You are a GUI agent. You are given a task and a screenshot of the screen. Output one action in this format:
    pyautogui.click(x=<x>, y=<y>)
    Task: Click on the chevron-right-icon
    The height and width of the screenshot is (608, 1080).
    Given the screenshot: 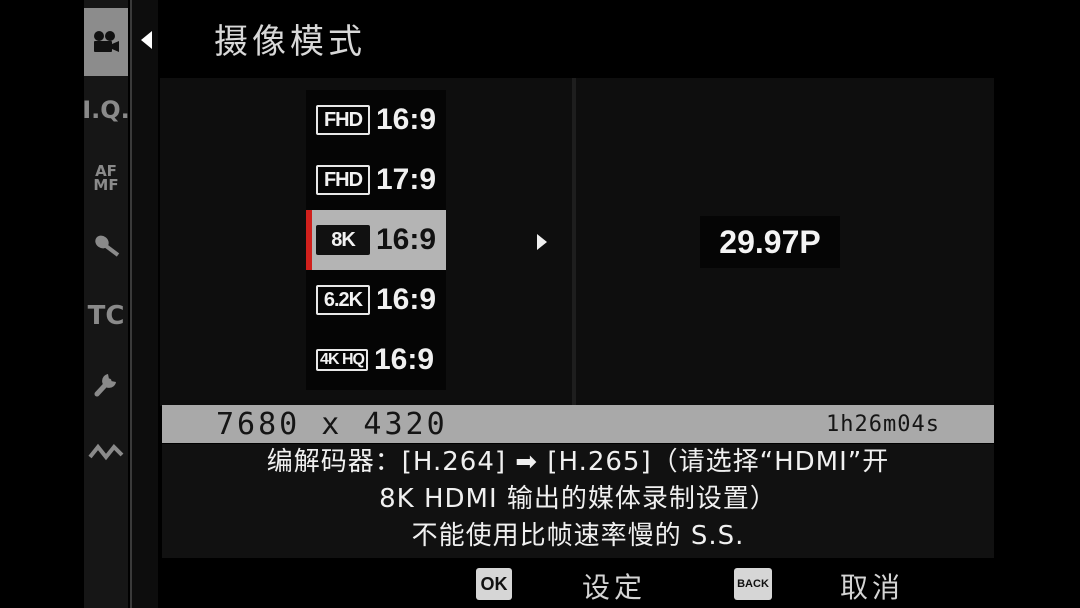 What is the action you would take?
    pyautogui.click(x=542, y=242)
    